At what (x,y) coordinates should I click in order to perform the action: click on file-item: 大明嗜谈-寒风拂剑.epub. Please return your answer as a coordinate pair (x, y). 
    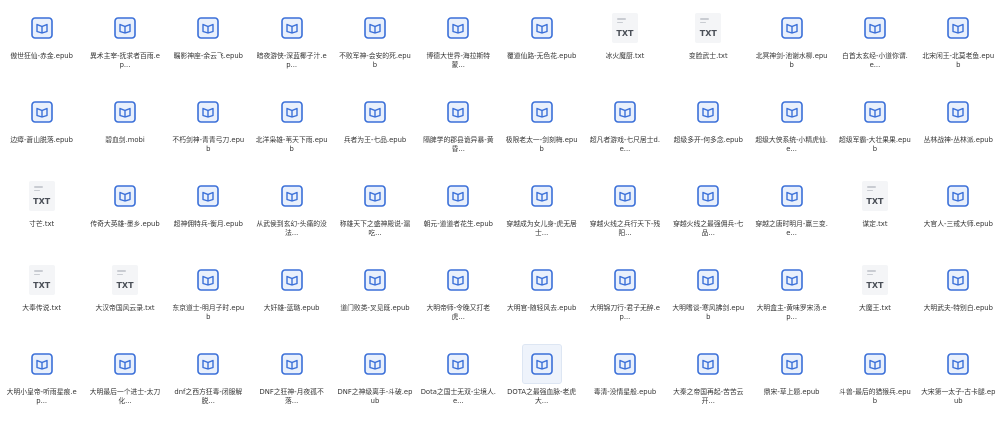
    Looking at the image, I should click on (708, 298).